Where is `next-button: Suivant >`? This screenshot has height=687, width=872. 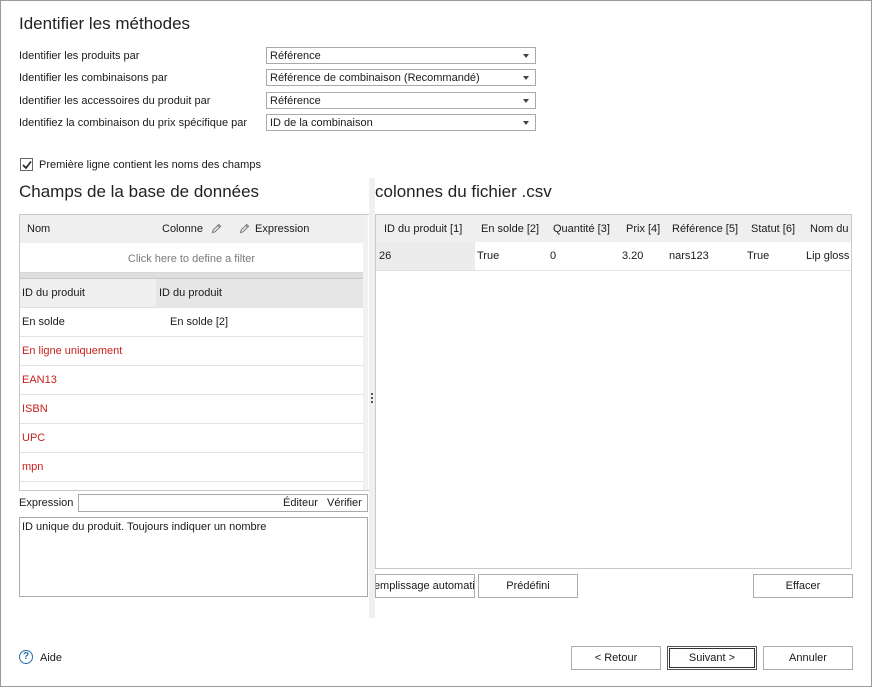
next-button: Suivant > is located at coordinates (712, 658).